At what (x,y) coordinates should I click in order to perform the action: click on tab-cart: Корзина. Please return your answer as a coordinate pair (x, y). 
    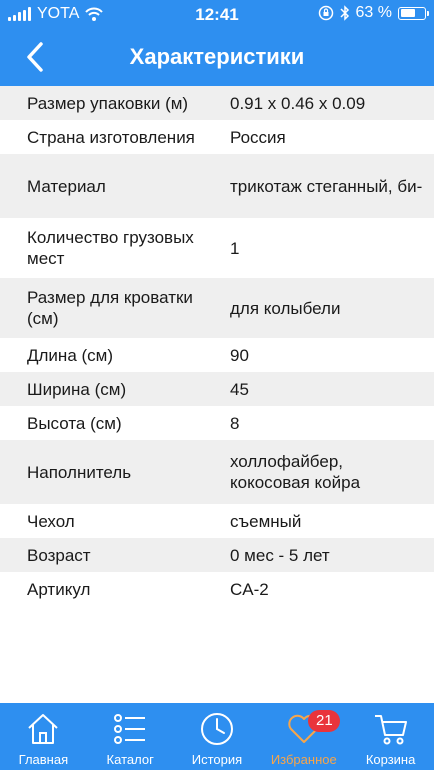
    Looking at the image, I should click on (390, 736).